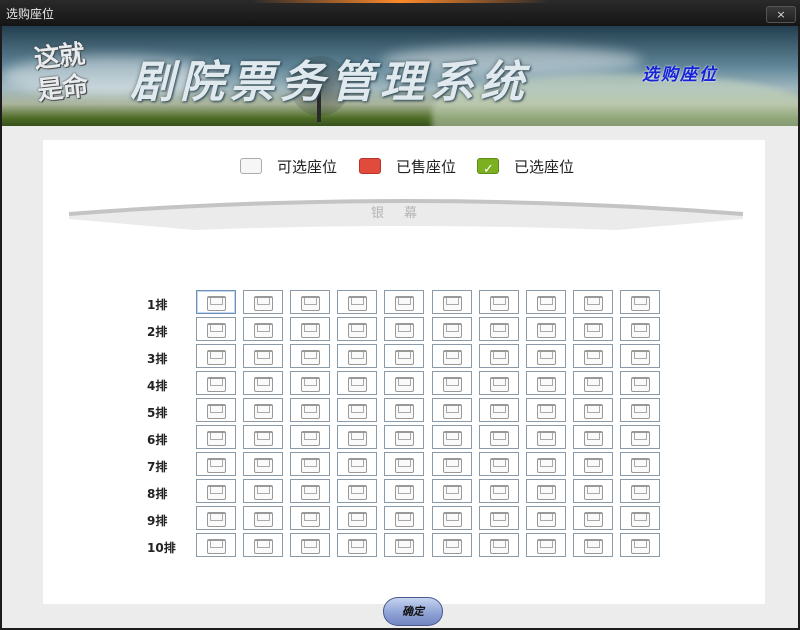 This screenshot has height=630, width=800. I want to click on close-button: ×, so click(781, 14).